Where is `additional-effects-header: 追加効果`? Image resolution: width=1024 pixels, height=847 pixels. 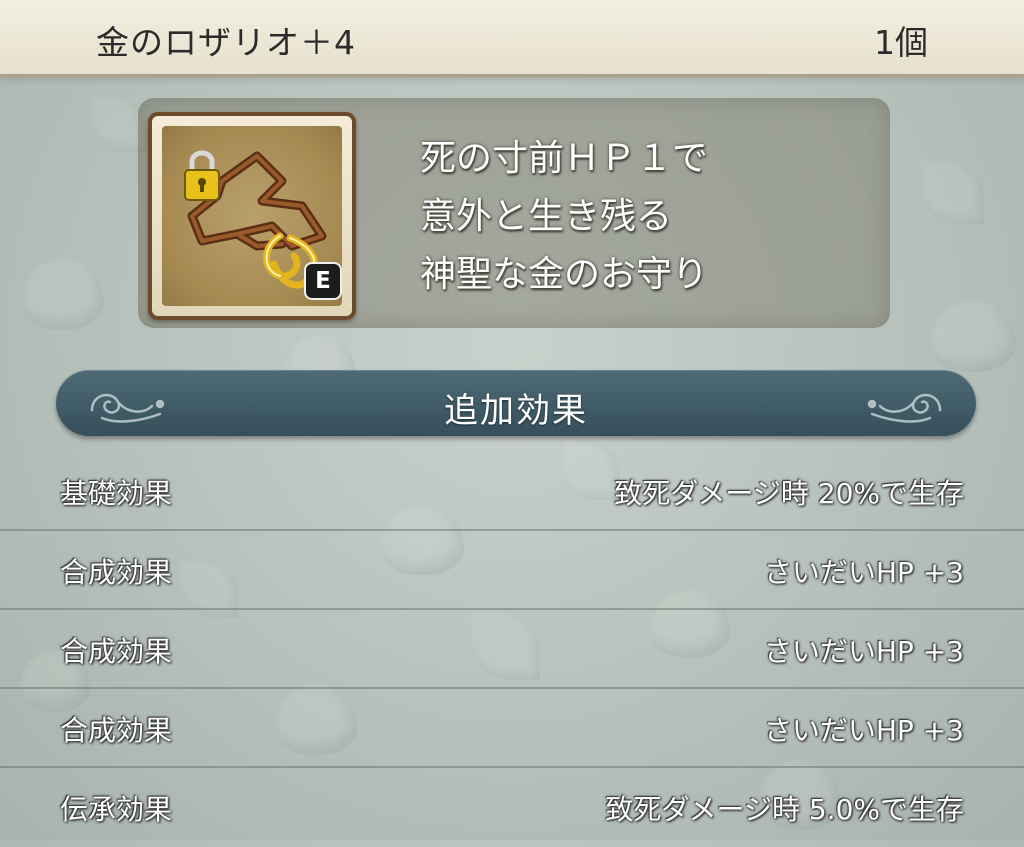 additional-effects-header: 追加効果 is located at coordinates (516, 403).